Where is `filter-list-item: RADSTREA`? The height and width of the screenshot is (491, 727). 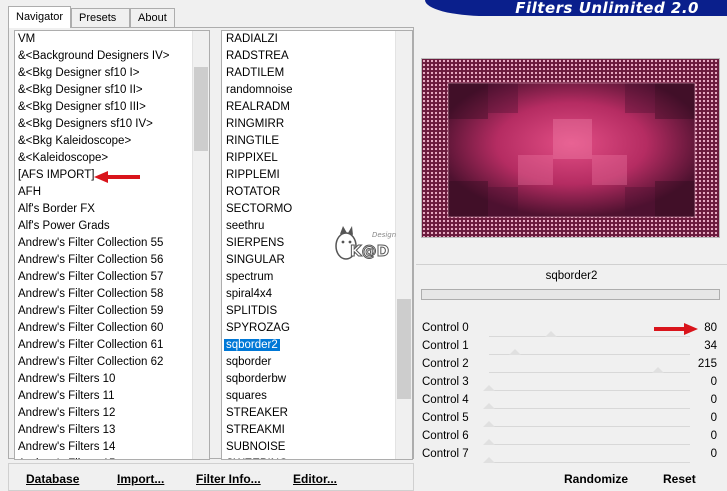
filter-list-item: RADSTREA is located at coordinates (308, 56).